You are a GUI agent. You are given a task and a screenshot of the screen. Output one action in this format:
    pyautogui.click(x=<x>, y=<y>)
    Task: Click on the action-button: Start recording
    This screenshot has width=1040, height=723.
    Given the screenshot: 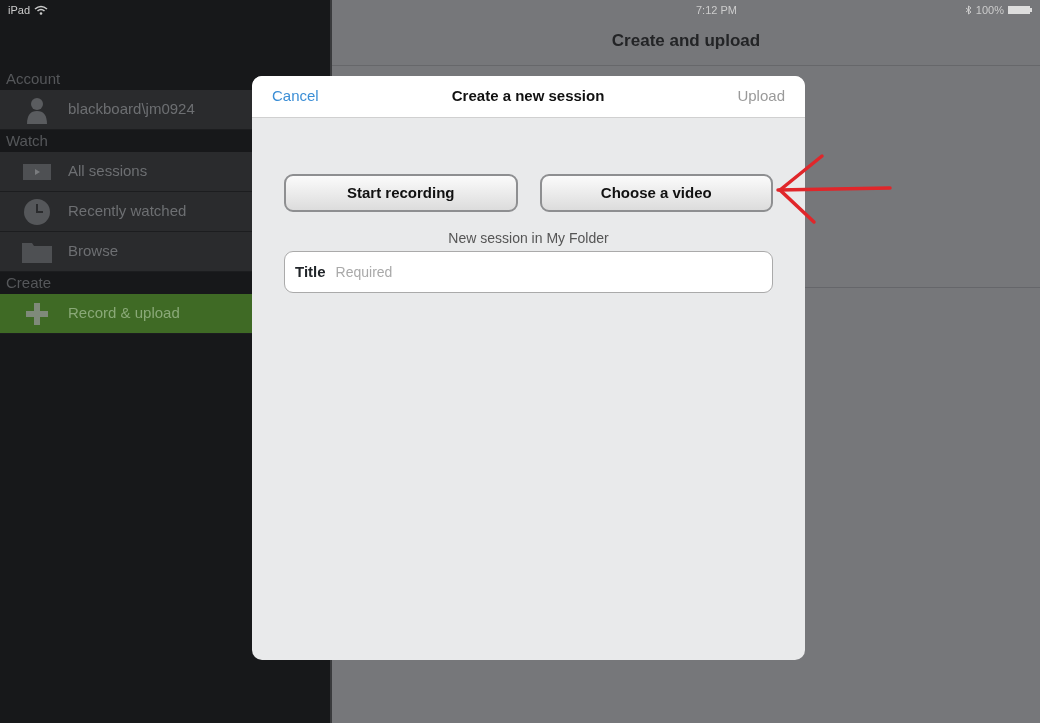 What is the action you would take?
    pyautogui.click(x=401, y=193)
    